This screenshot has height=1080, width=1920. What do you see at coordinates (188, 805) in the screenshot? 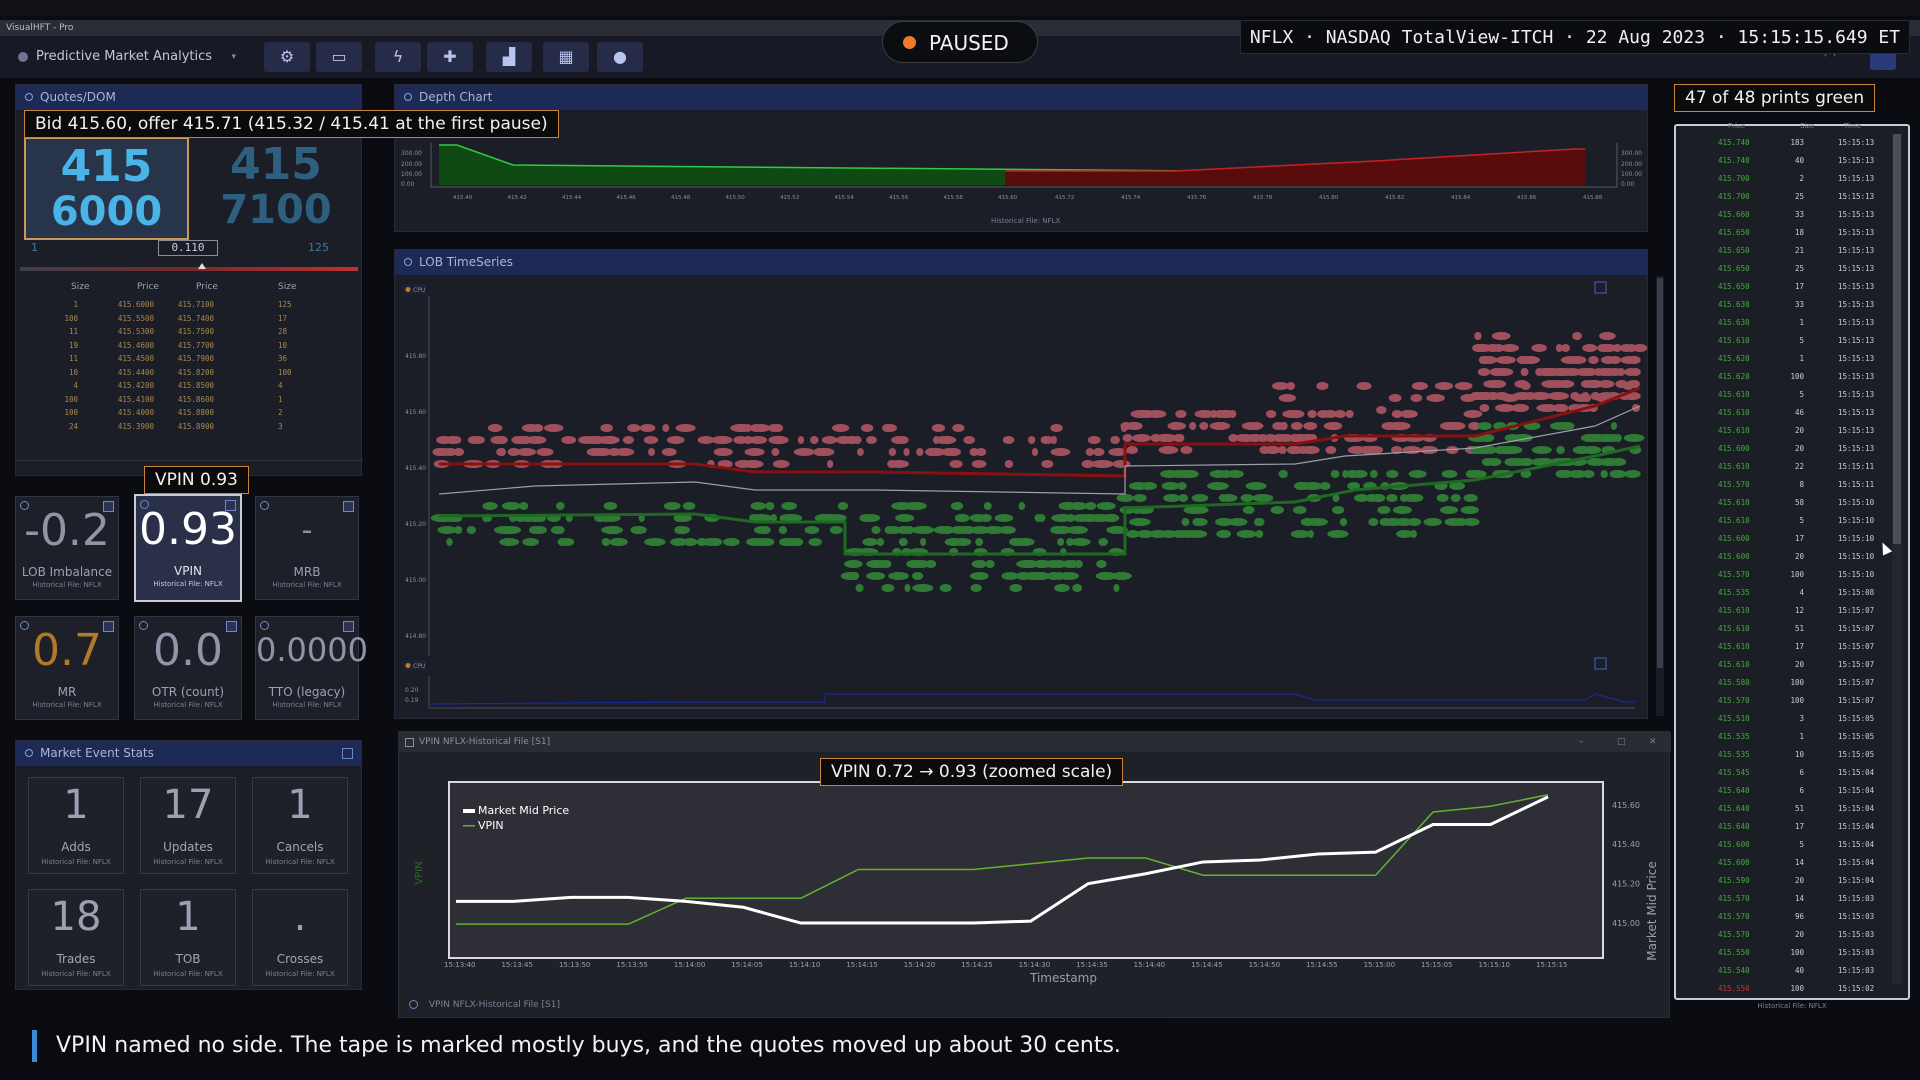
I see `stat-value: 17` at bounding box center [188, 805].